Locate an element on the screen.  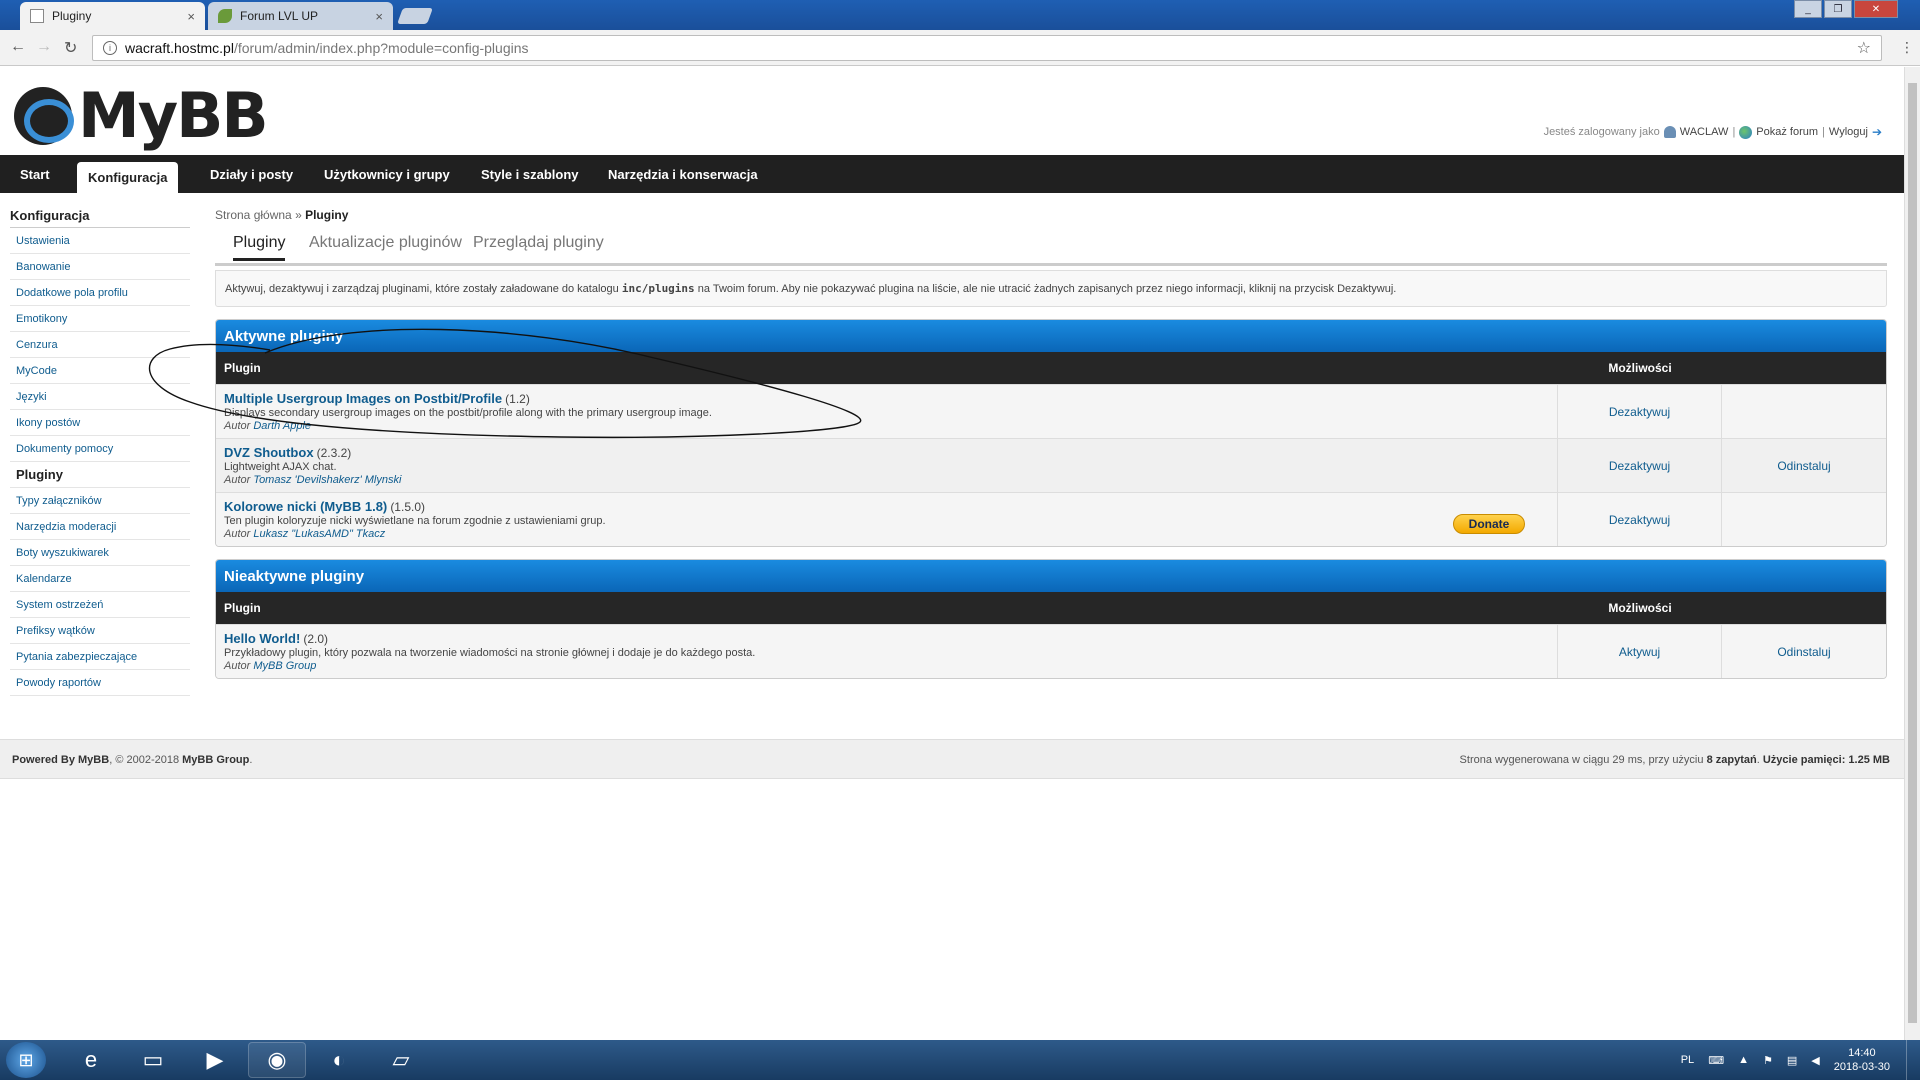
nav-style-i-szablony: Style i szablony is located at coordinates (530, 174).